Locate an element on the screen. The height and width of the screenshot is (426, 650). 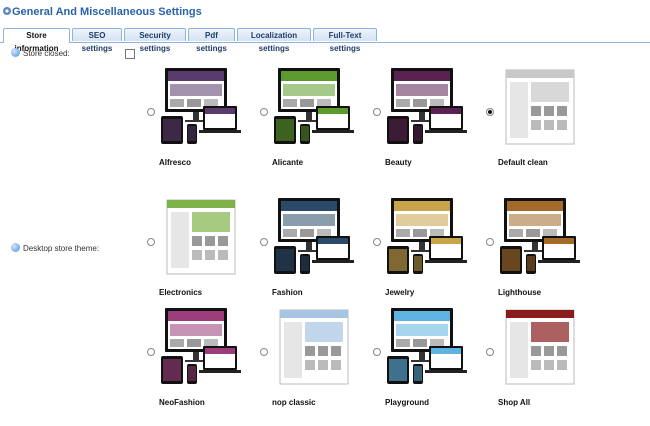
page-title: General And Miscellaneous Settings is located at coordinates (107, 12).